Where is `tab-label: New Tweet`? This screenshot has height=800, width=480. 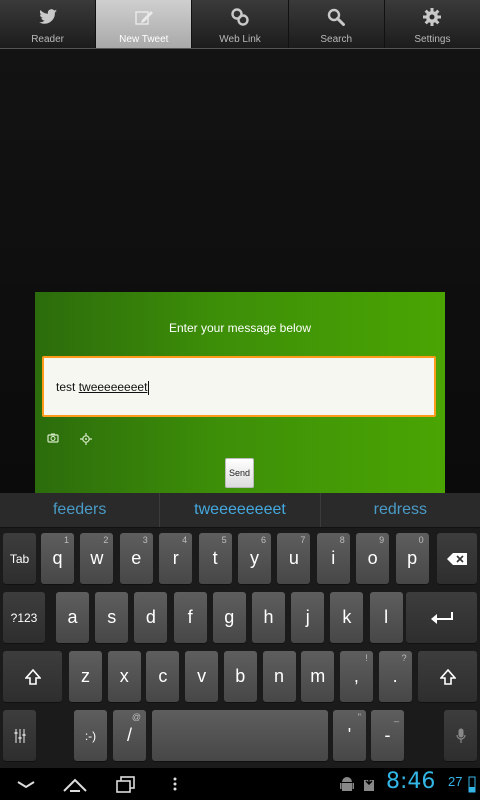 tab-label: New Tweet is located at coordinates (144, 39).